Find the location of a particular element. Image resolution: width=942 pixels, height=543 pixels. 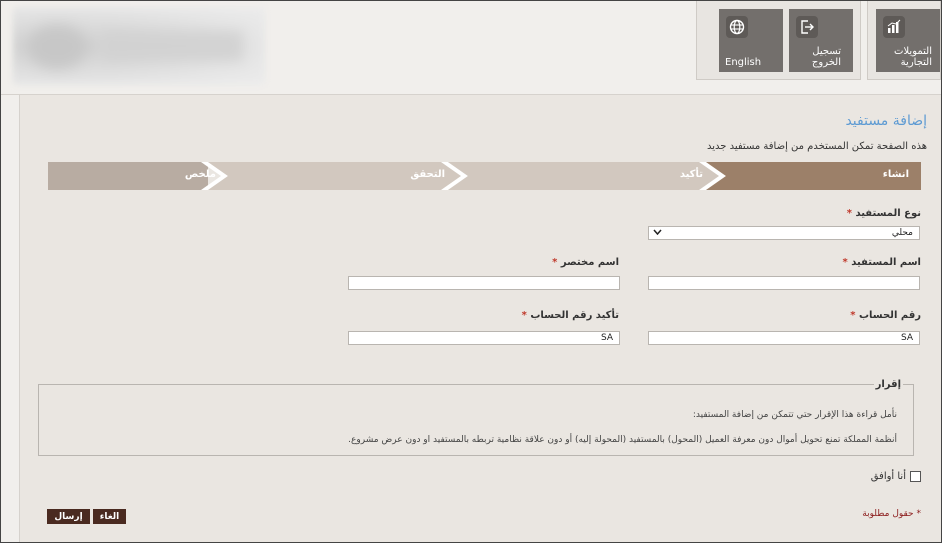

logout-icon is located at coordinates (807, 27).